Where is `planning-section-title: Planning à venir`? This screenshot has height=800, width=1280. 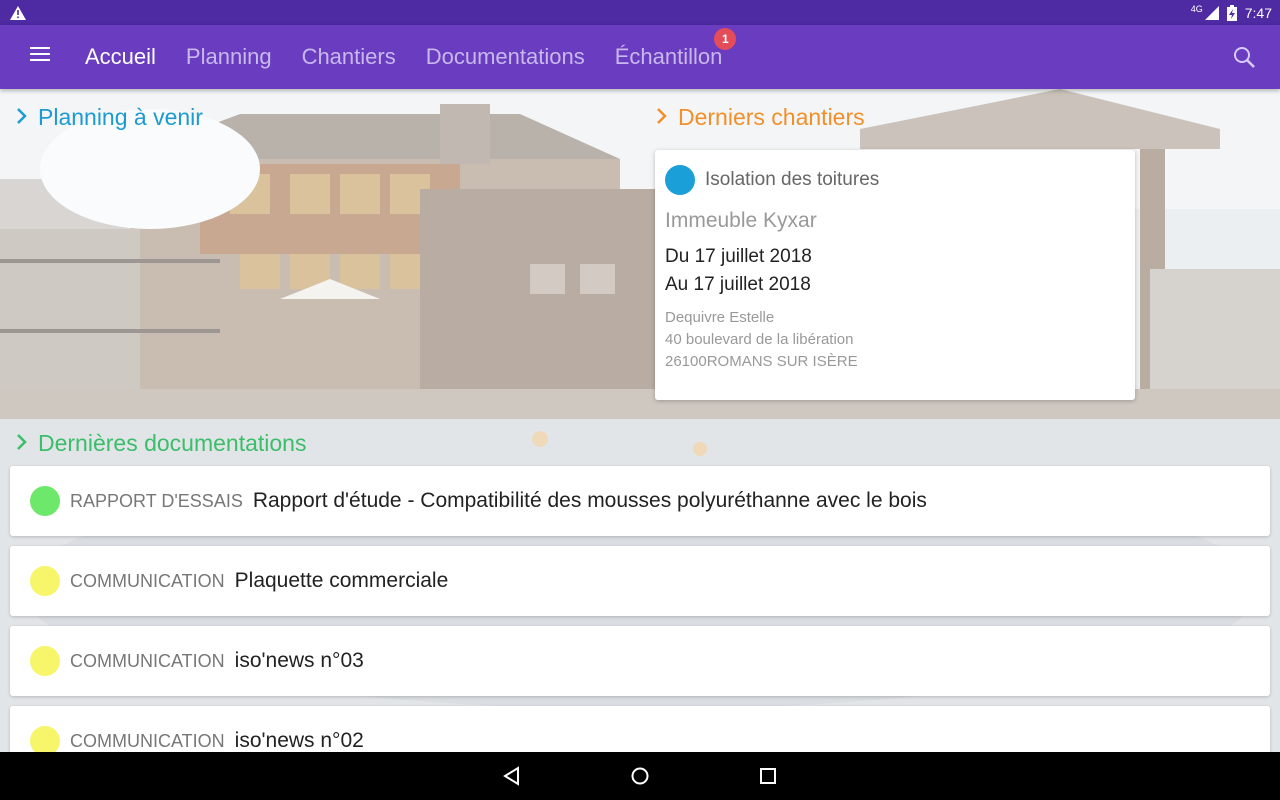 planning-section-title: Planning à venir is located at coordinates (109, 117).